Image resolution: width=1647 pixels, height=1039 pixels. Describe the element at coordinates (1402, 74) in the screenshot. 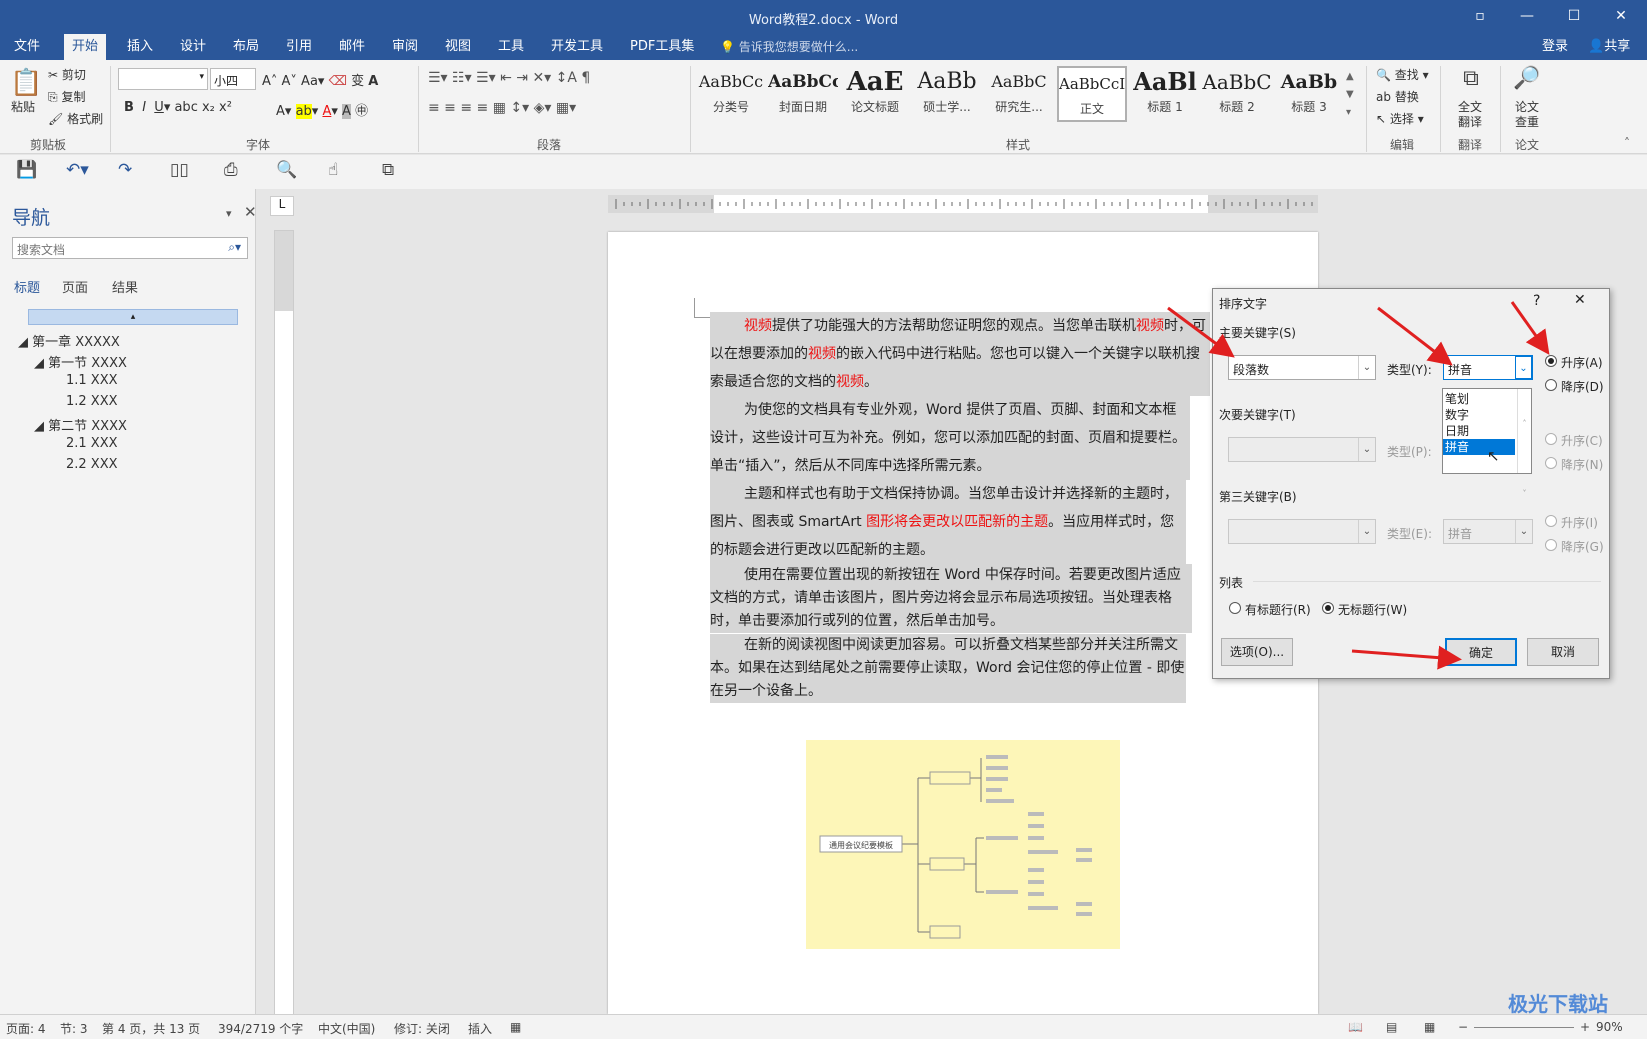

I see `find-button: 🔍 查找 ▾` at that location.